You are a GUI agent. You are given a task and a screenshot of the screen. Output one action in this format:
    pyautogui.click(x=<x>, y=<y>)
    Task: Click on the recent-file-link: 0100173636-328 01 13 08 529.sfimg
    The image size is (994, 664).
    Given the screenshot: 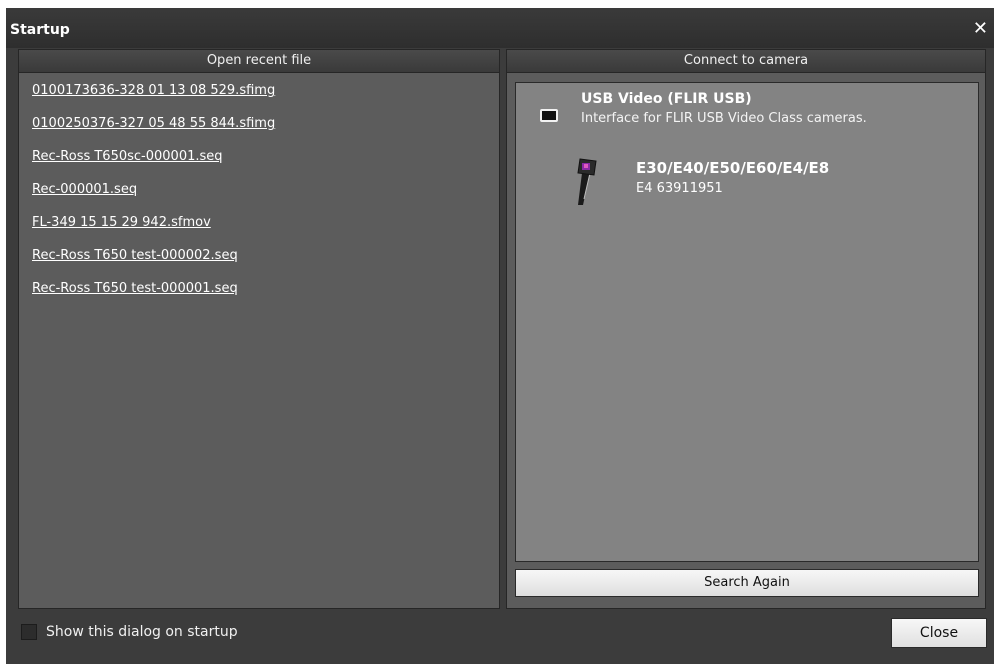 What is the action you would take?
    pyautogui.click(x=153, y=90)
    